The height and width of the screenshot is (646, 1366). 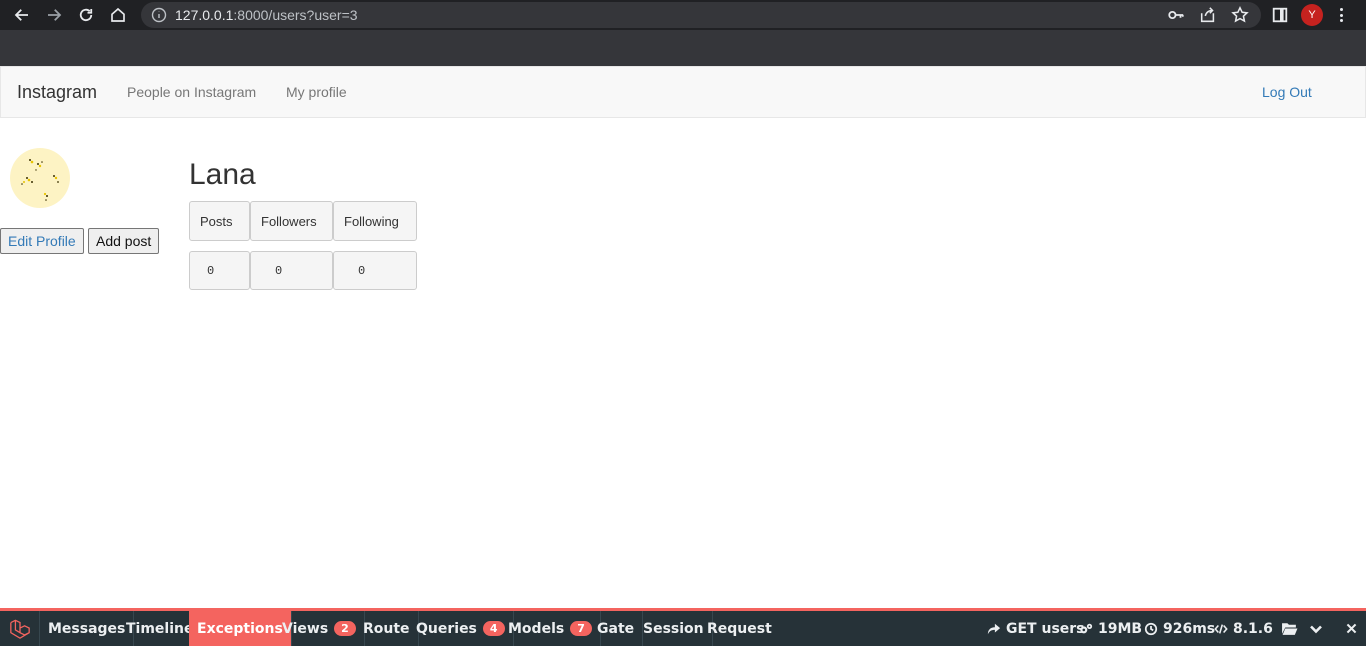 What do you see at coordinates (1341, 15) in the screenshot?
I see `menu-kebab-icon` at bounding box center [1341, 15].